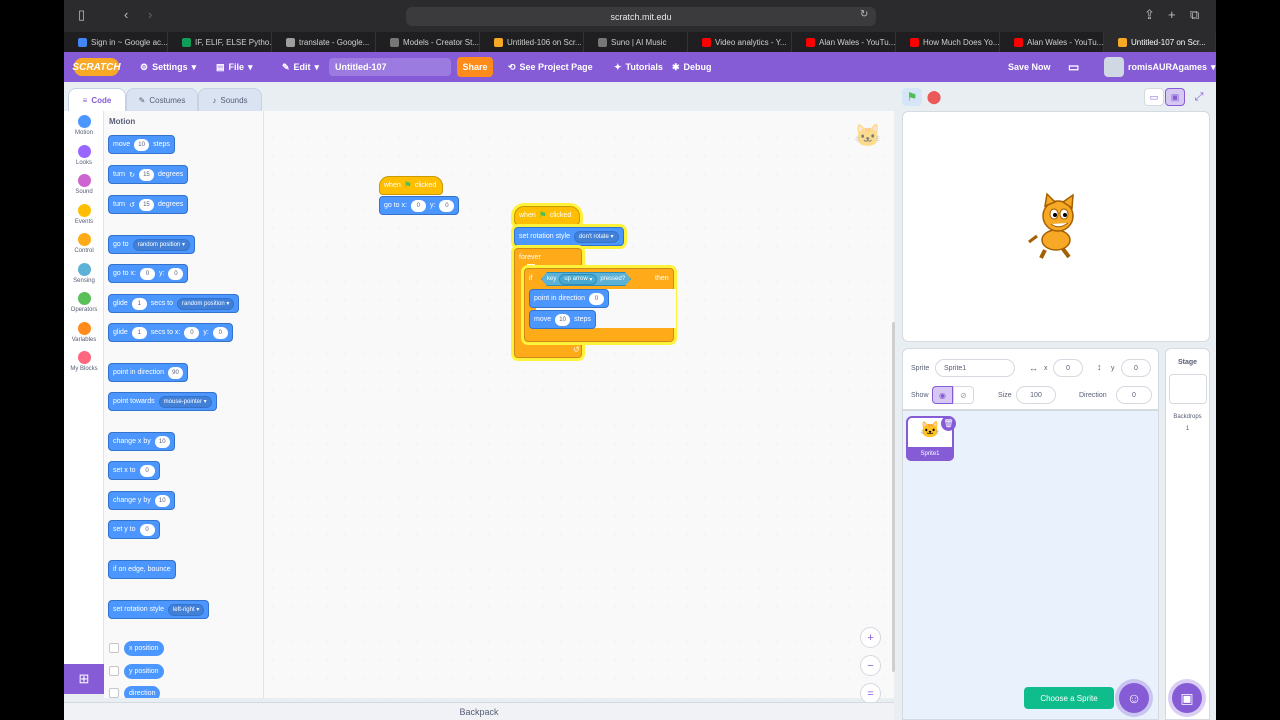  Describe the element at coordinates (159, 609) in the screenshot. I see `block-set-rotation-style: set rotation style left-right ▾` at that location.